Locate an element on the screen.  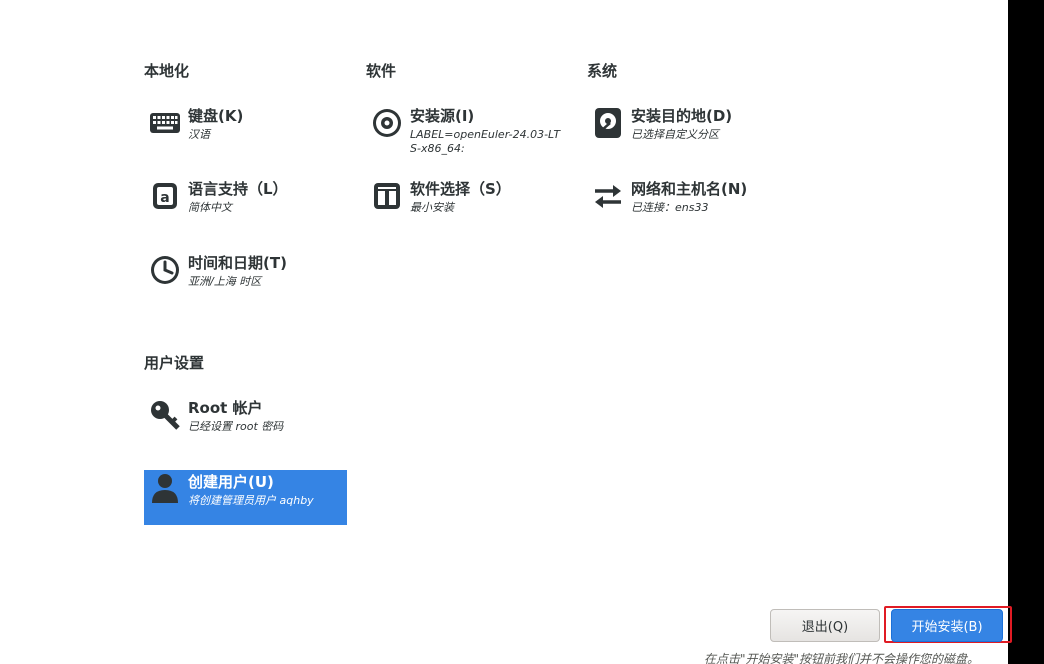
section-title-user-settings: 用户设置 is located at coordinates (174, 363).